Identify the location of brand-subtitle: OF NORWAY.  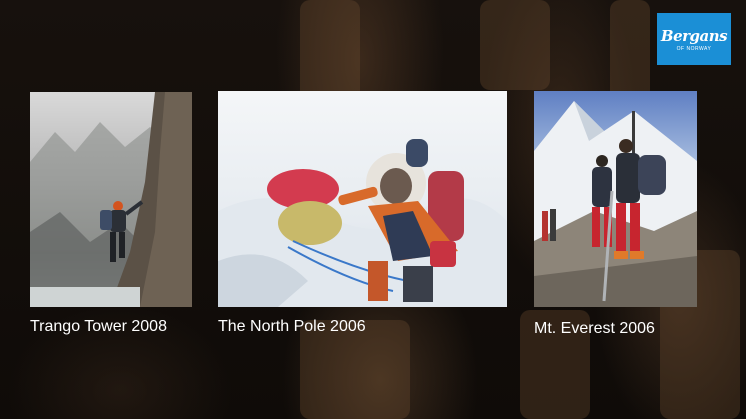
(694, 48).